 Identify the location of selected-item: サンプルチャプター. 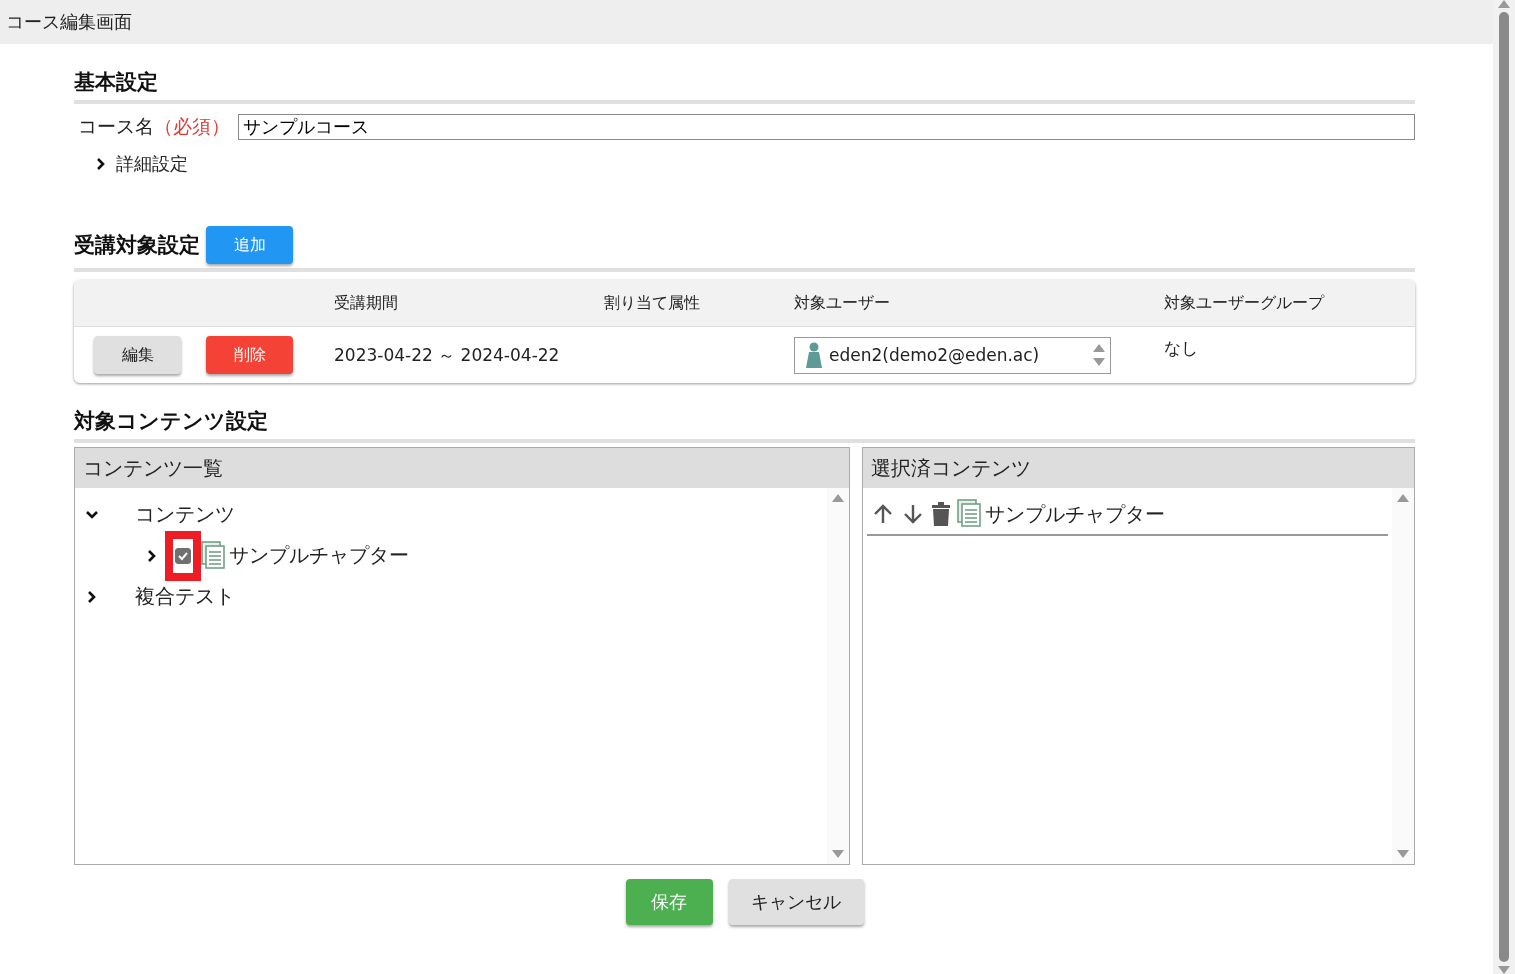
(1075, 514).